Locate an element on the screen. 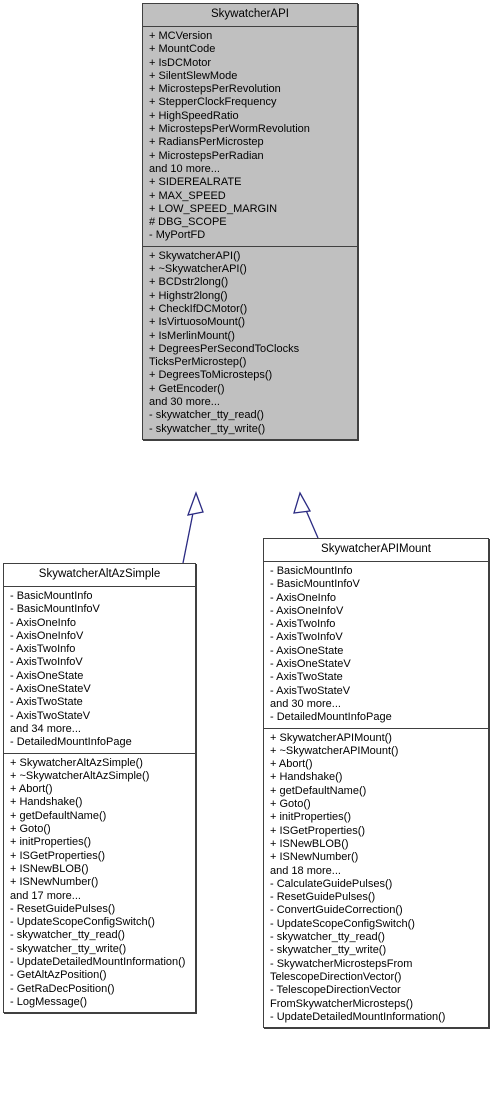  class-member: + SkywatcherAltAzSimple() is located at coordinates (76, 762).